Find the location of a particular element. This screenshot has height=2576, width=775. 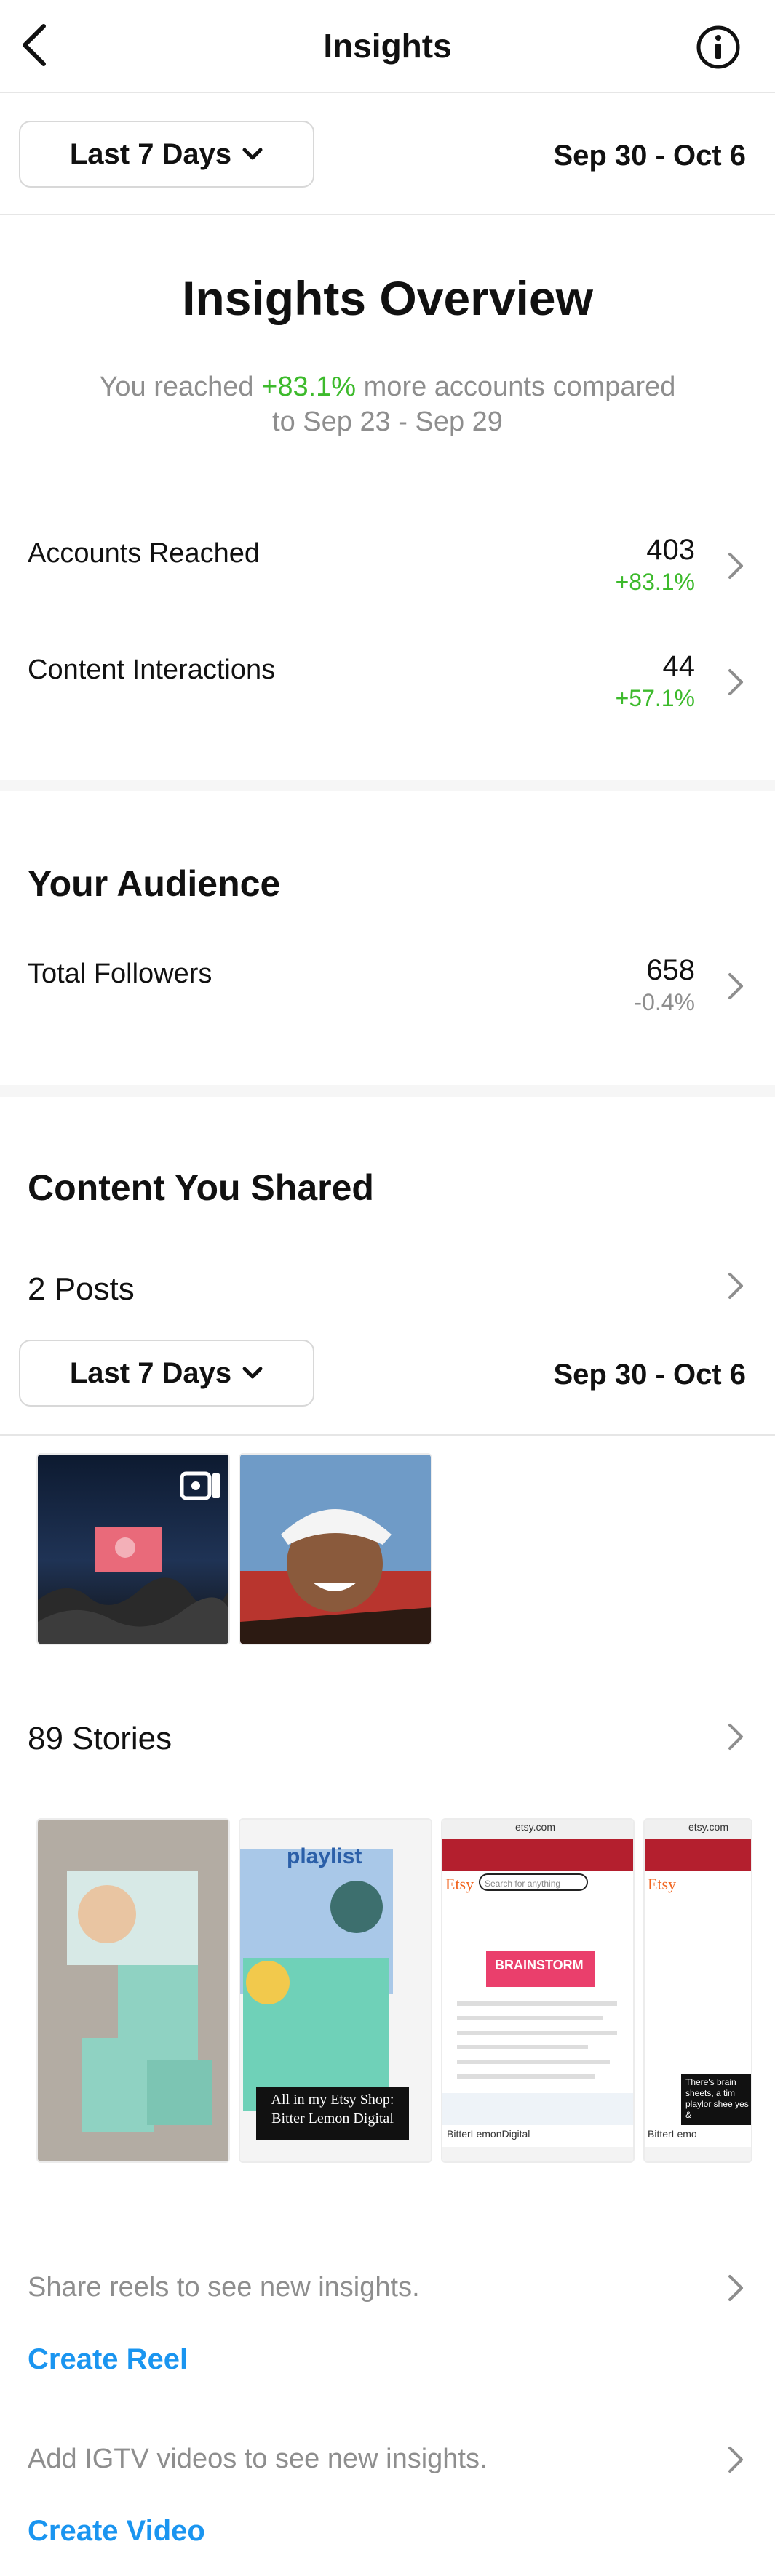

audience-title: Your Audience is located at coordinates (154, 883).